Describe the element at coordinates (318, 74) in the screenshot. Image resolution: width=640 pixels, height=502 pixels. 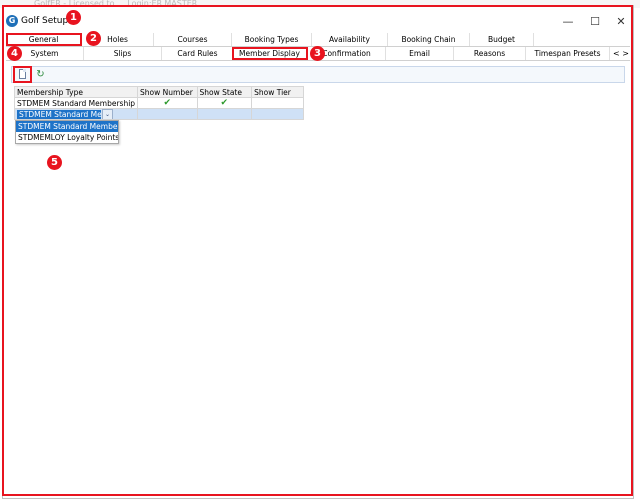
I see `toolbar: ↻` at that location.